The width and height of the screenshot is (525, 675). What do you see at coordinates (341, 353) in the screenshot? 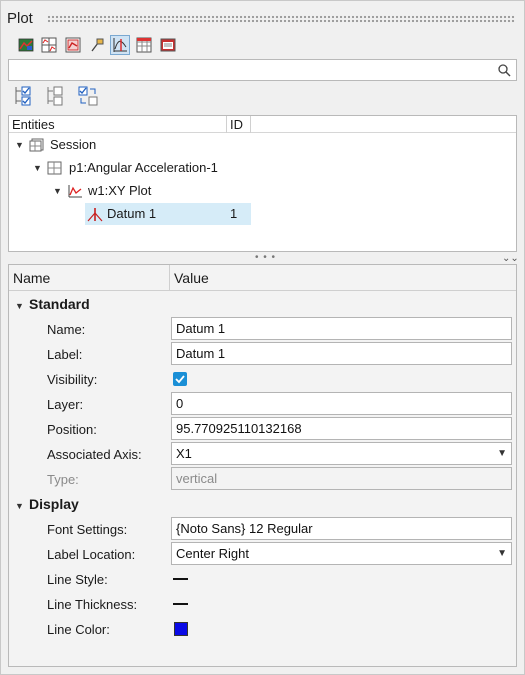
I see `label-field: Datum 1` at bounding box center [341, 353].